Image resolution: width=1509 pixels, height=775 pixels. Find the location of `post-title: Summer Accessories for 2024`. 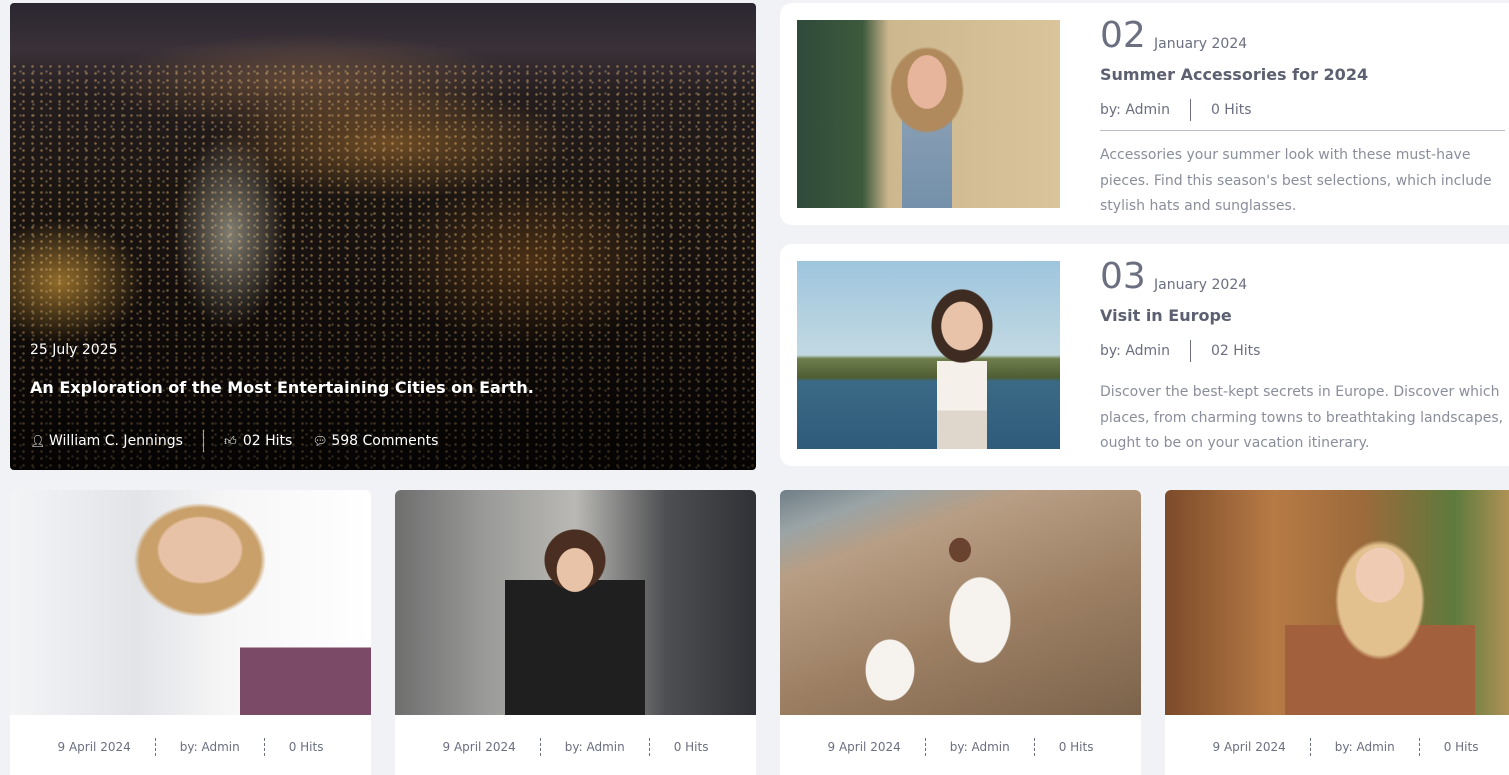

post-title: Summer Accessories for 2024 is located at coordinates (1234, 74).